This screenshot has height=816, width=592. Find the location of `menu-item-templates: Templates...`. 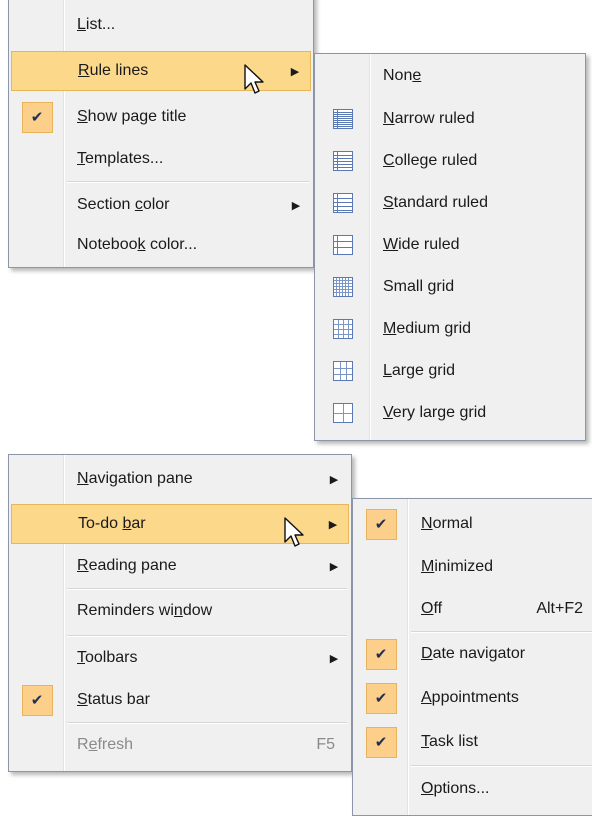

menu-item-templates: Templates... is located at coordinates (161, 159).